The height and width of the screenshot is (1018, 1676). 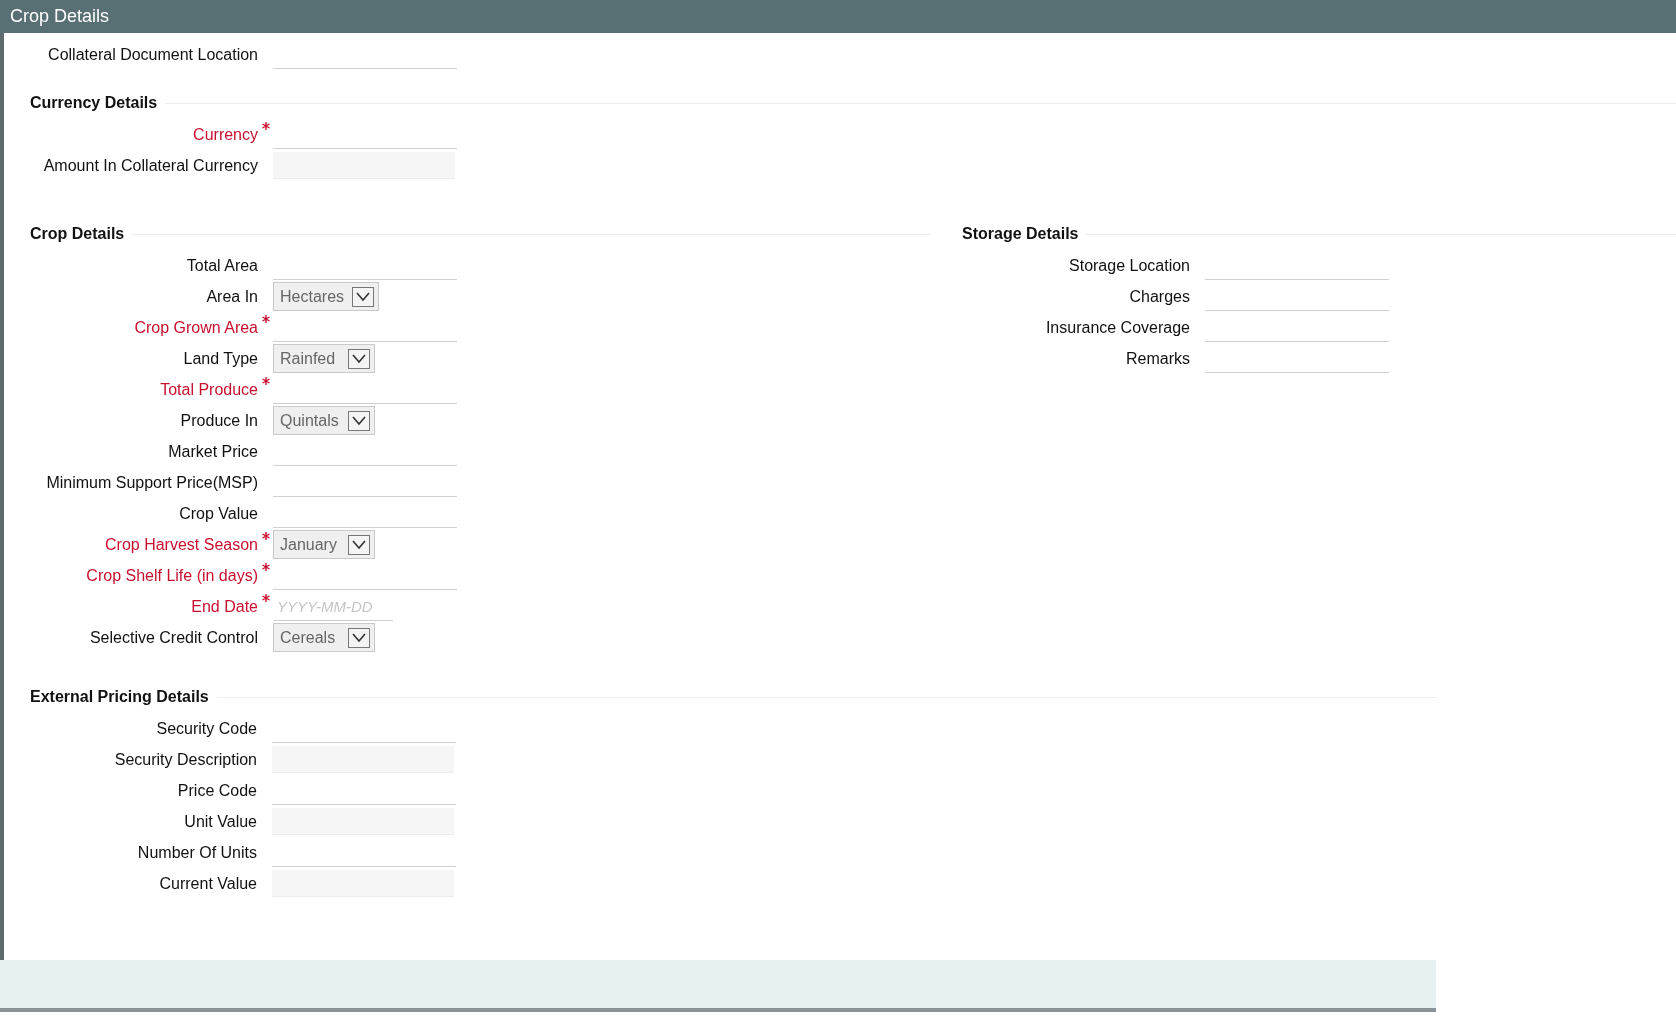 What do you see at coordinates (152, 482) in the screenshot?
I see `field-label: Minimum Support Price(MSP)` at bounding box center [152, 482].